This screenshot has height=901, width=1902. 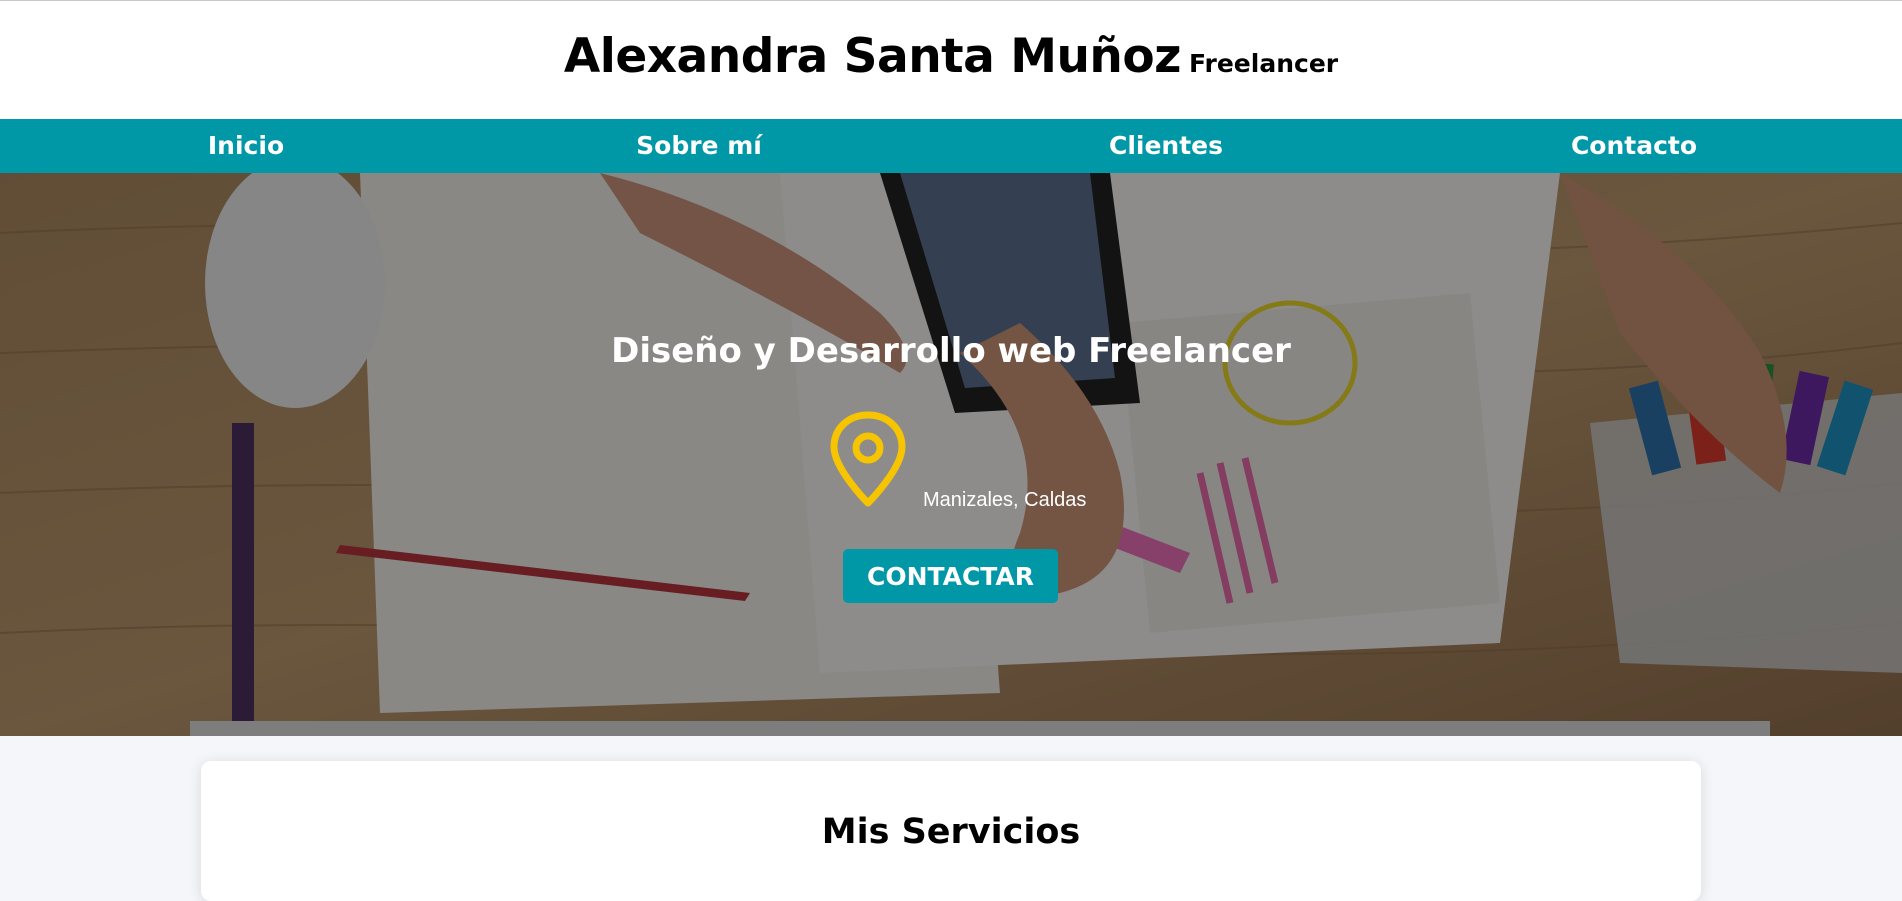 I want to click on nav-item-sobre-mi: Sobre mí, so click(x=699, y=146).